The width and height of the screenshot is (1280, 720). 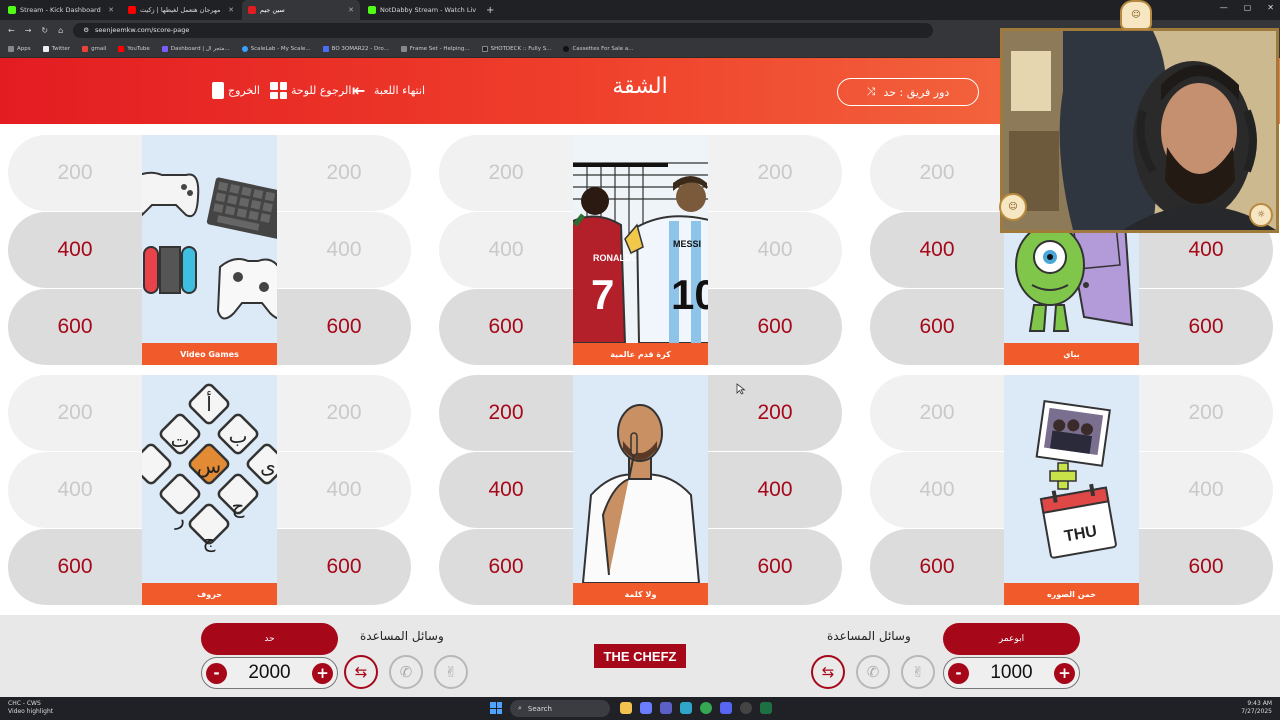 What do you see at coordinates (121, 48) in the screenshot?
I see `youtube-icon` at bounding box center [121, 48].